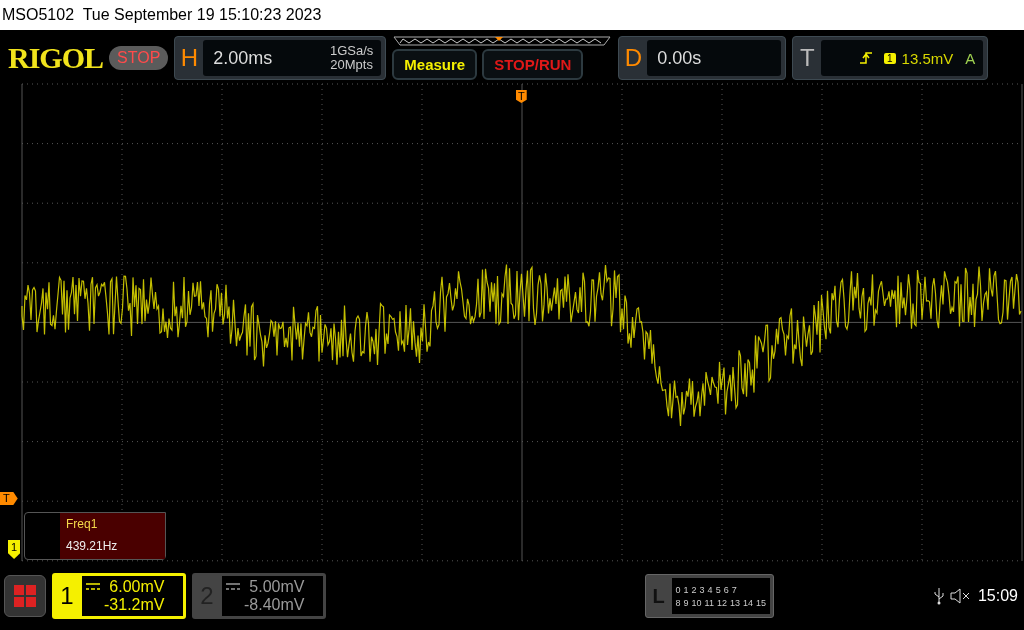 Image resolution: width=1024 pixels, height=630 pixels. What do you see at coordinates (997, 596) in the screenshot?
I see `clock-time: 15:09` at bounding box center [997, 596].